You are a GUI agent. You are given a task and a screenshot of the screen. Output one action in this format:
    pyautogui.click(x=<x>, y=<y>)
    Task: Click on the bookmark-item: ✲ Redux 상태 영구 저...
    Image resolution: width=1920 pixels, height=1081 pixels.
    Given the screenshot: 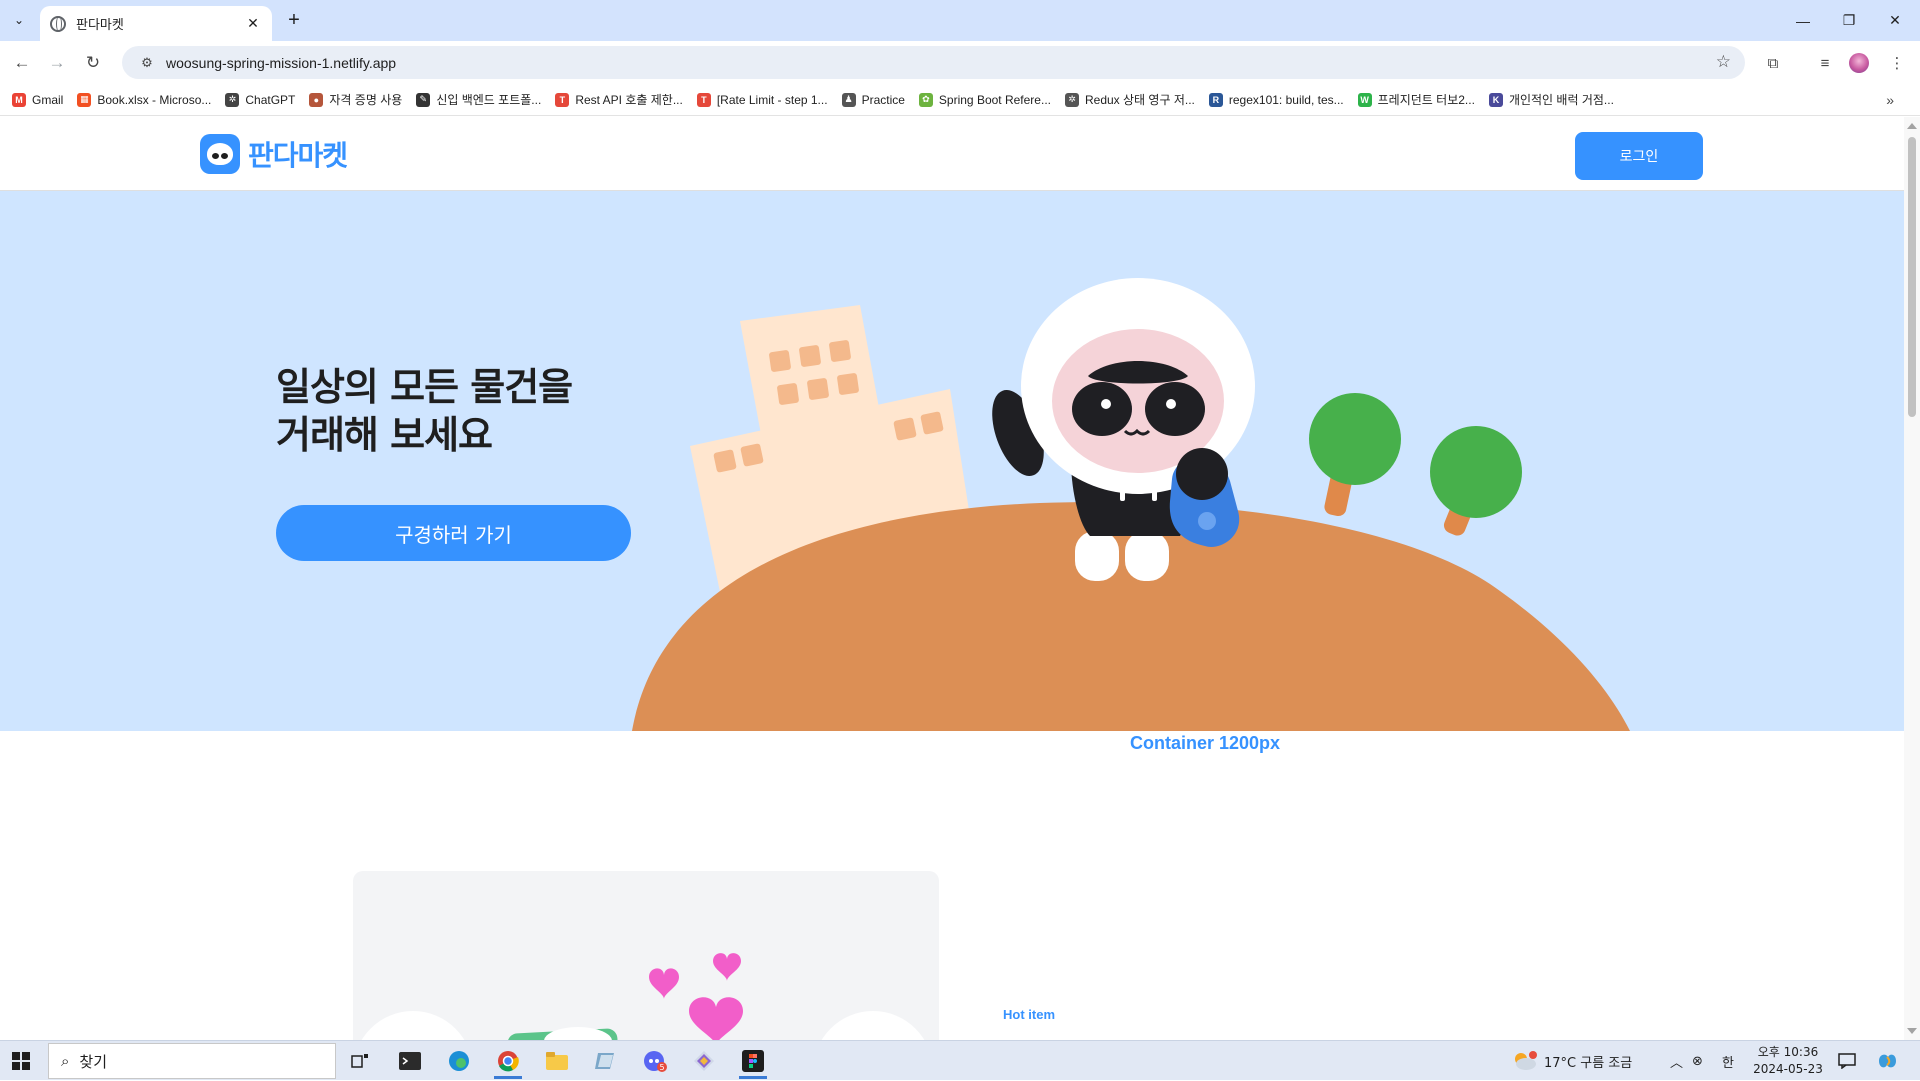 What is the action you would take?
    pyautogui.click(x=1129, y=99)
    